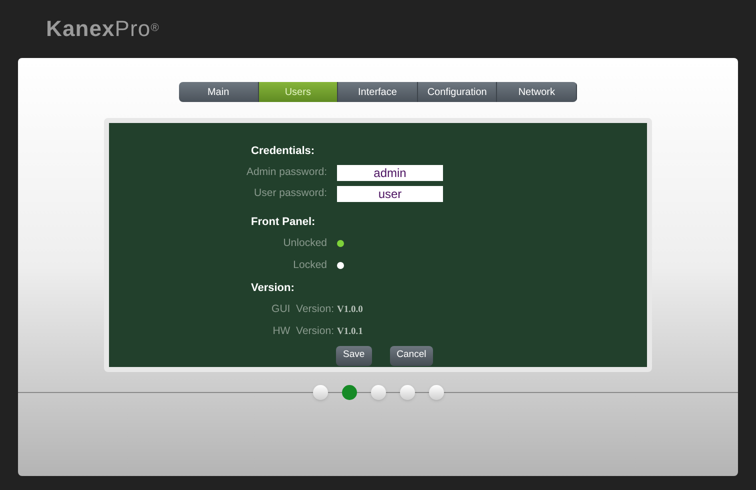 This screenshot has width=756, height=490. I want to click on section-heading: Credentials:, so click(283, 151).